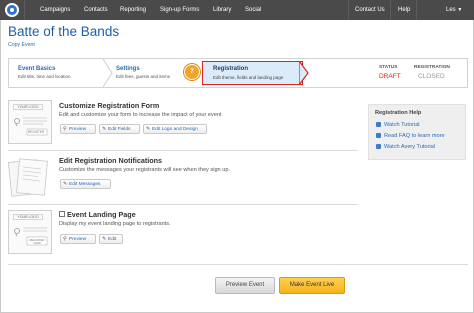 The image size is (474, 313). What do you see at coordinates (460, 10) in the screenshot?
I see `chevron-down-icon: ▼` at bounding box center [460, 10].